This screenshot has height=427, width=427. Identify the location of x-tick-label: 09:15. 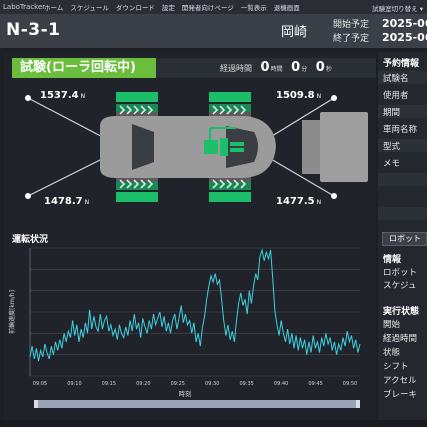
(109, 384).